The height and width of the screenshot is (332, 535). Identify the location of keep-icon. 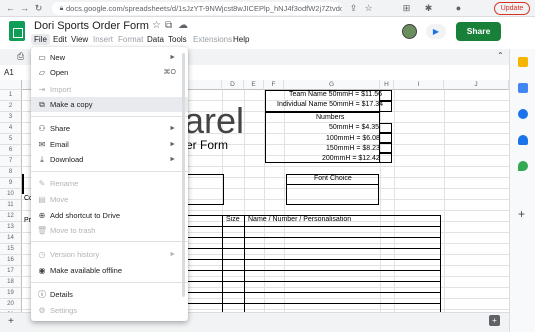
(523, 62).